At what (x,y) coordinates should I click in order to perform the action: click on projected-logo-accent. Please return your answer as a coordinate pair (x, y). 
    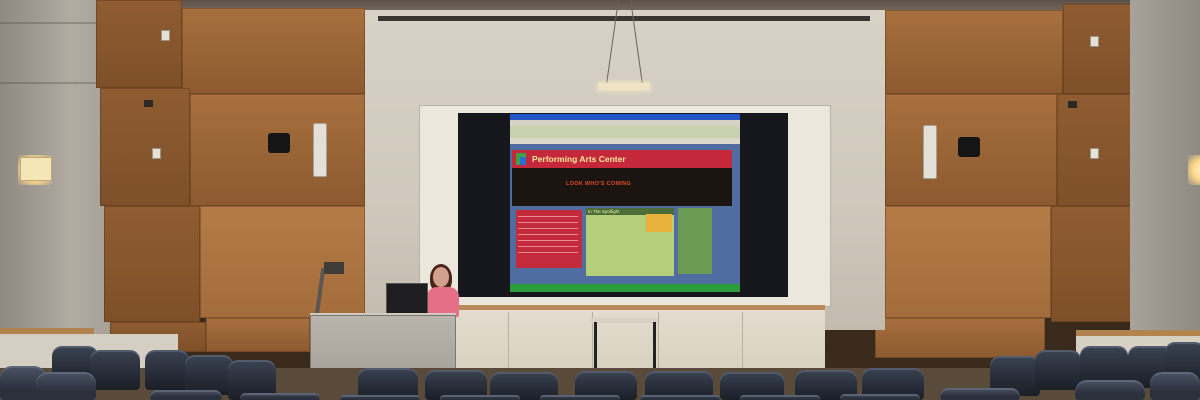
    Looking at the image, I should click on (523, 161).